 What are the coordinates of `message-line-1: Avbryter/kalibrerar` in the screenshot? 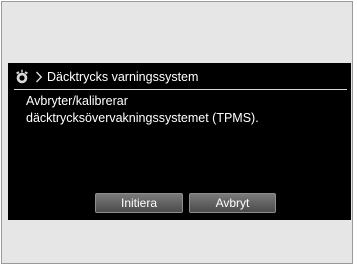 It's located at (77, 101).